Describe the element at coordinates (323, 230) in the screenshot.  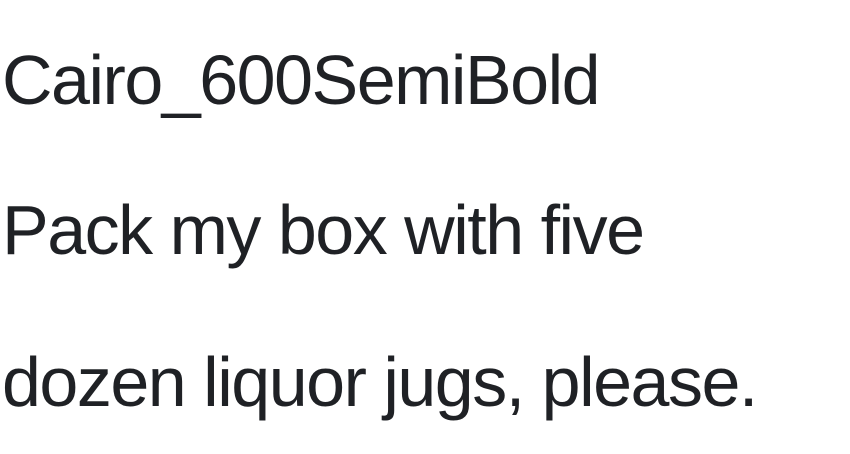
I see `sample-text-line-1: Pack my box with five` at that location.